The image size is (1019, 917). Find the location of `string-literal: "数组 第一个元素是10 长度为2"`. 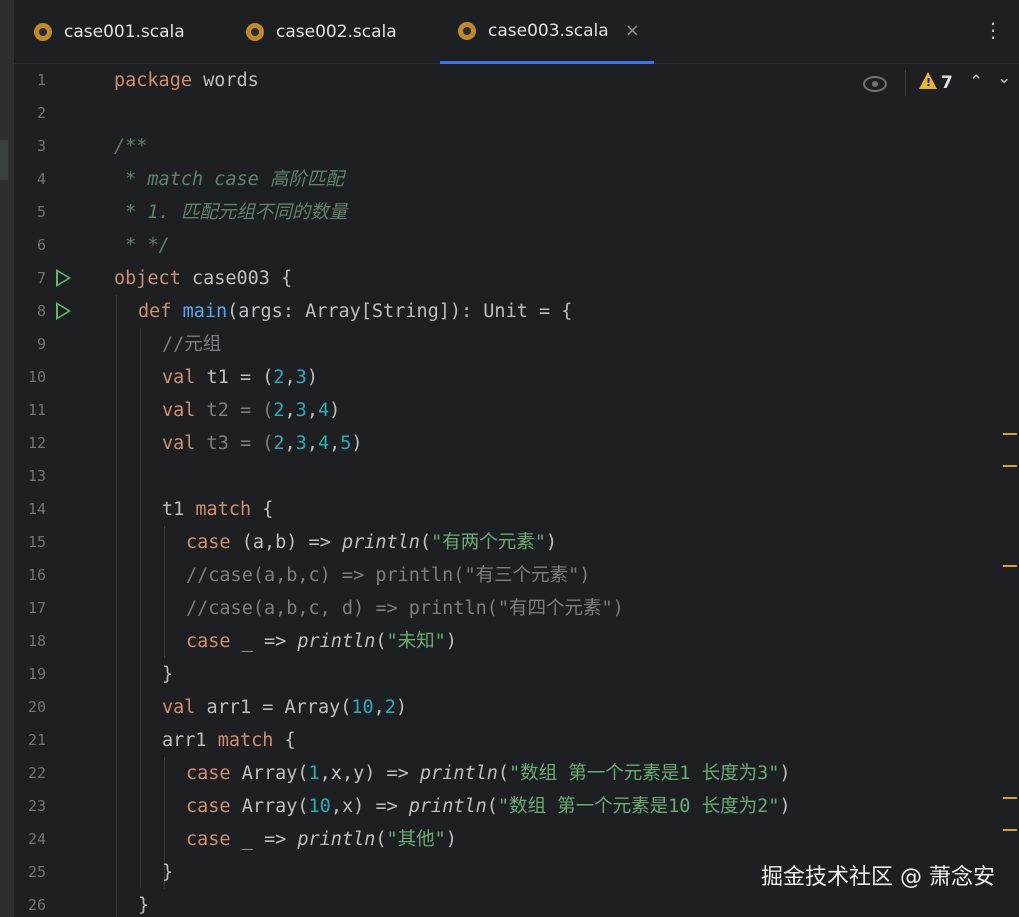

string-literal: "数组 第一个元素是10 长度为2" is located at coordinates (638, 806).